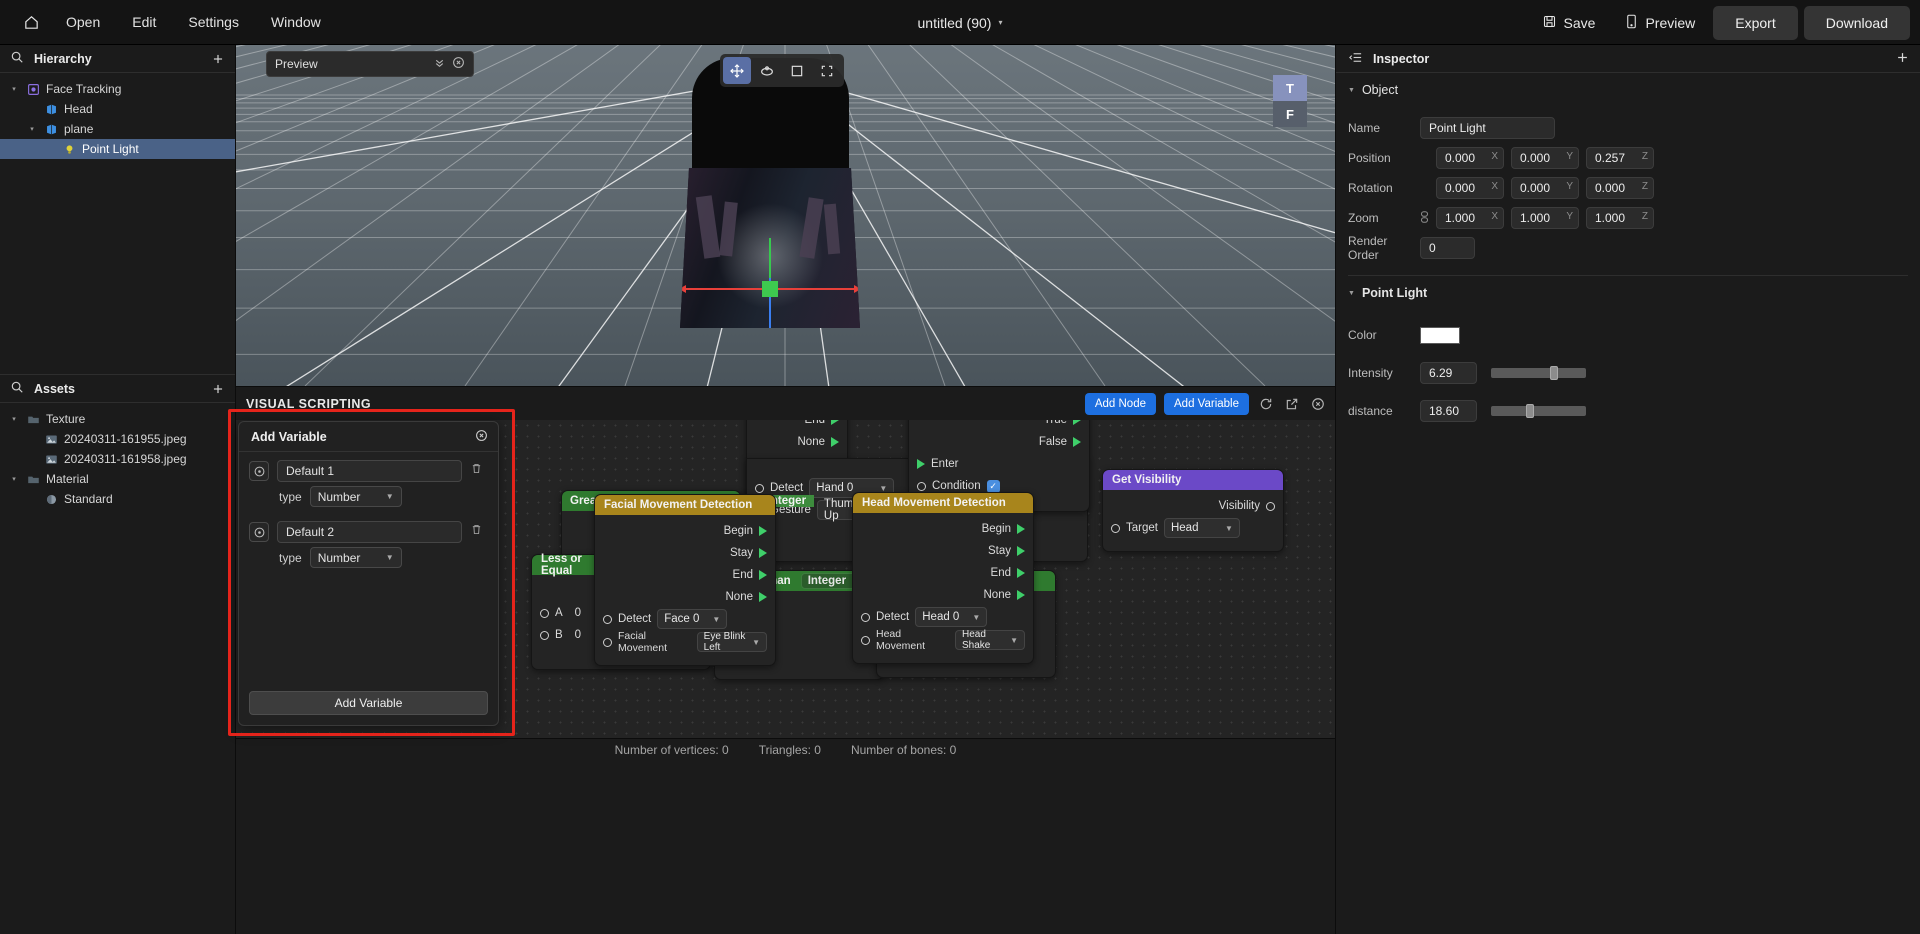  I want to click on condition-checkbox: ✓, so click(993, 486).